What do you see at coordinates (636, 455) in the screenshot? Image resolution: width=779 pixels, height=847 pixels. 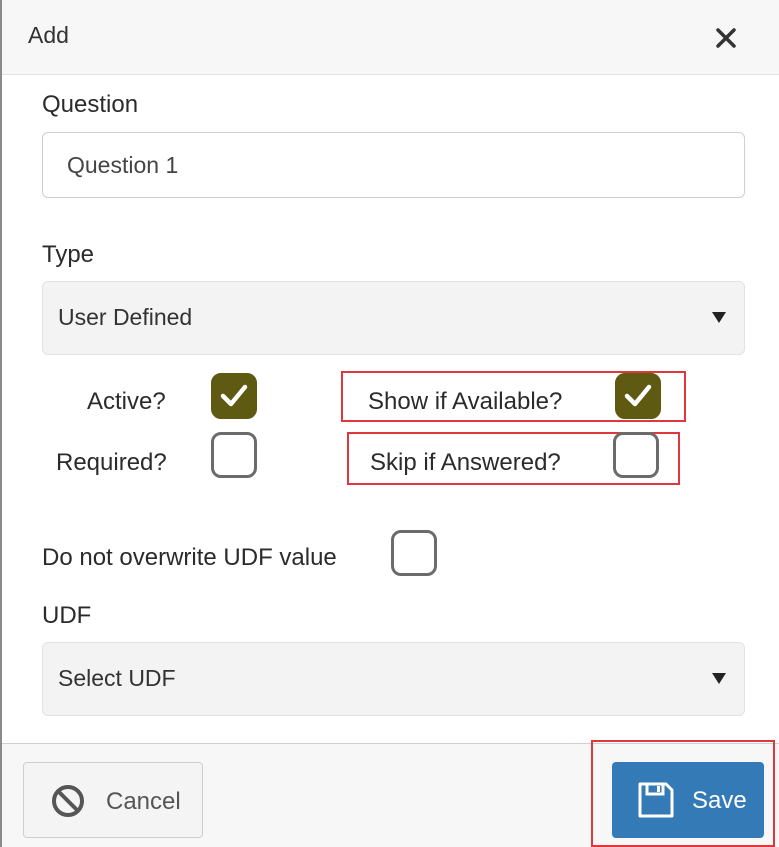 I see `skip-if-answered-checkbox` at bounding box center [636, 455].